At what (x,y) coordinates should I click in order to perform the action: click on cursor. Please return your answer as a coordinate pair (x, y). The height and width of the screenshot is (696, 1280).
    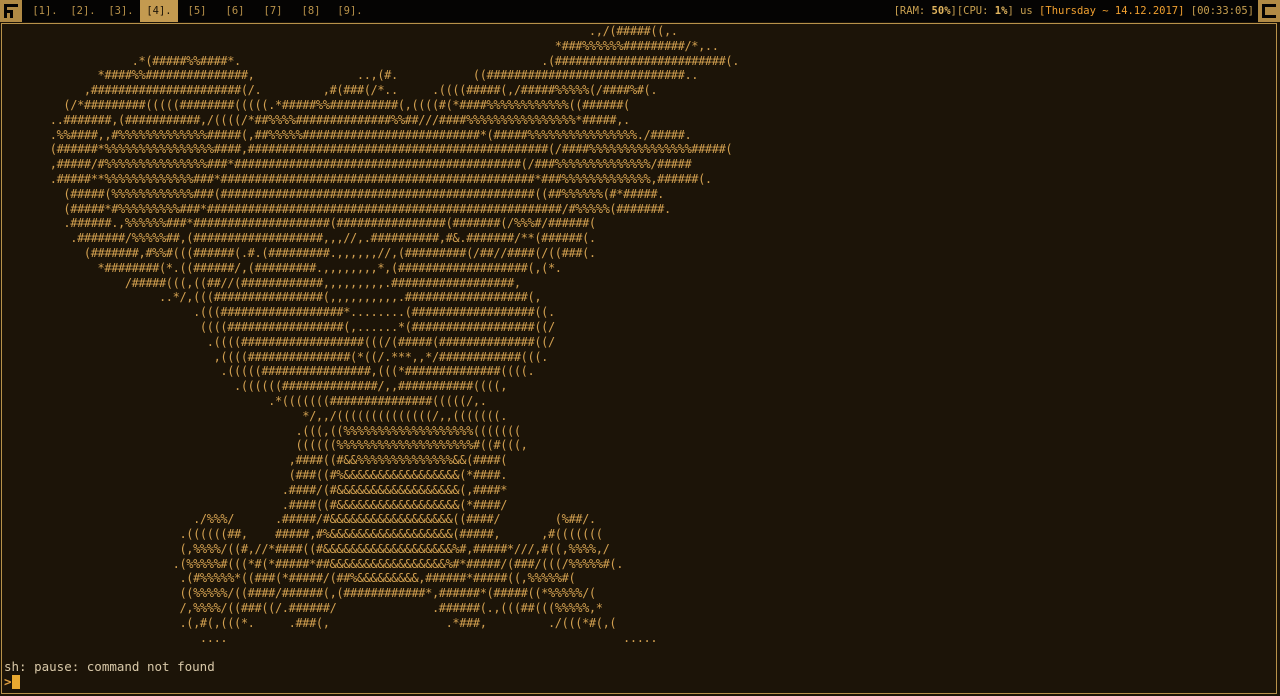
    Looking at the image, I should click on (15, 682).